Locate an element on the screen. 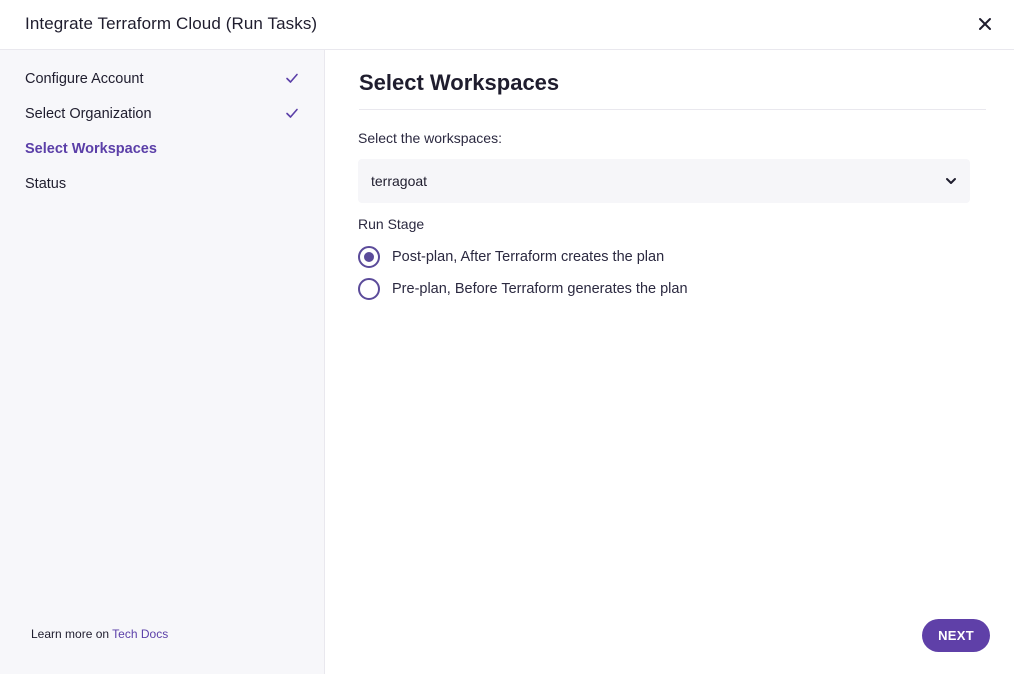  step-label: Select Organization is located at coordinates (88, 114).